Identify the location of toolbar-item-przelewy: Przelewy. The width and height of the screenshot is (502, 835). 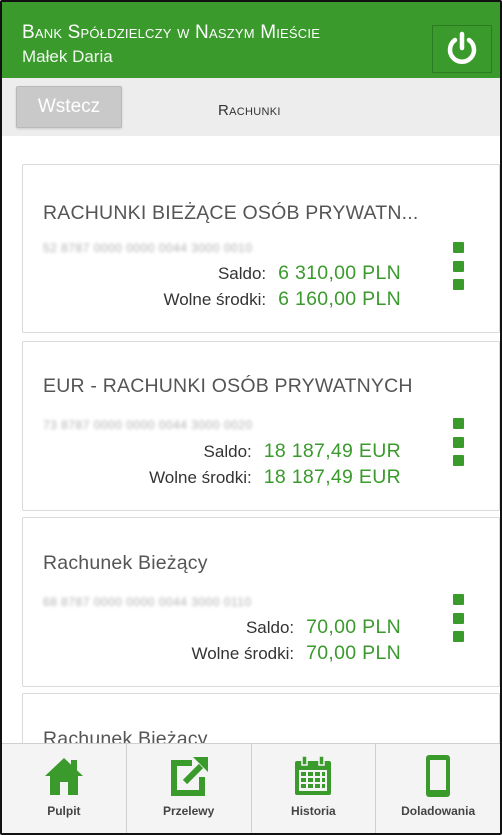
(189, 788).